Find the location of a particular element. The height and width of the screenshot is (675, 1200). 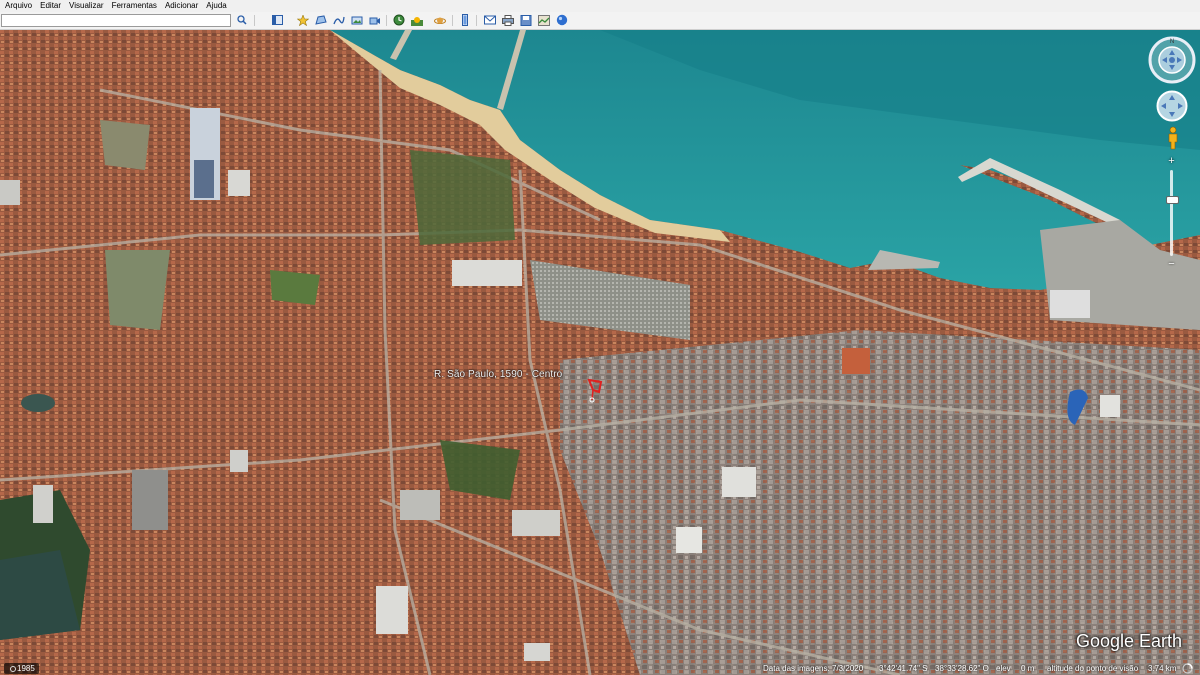

solar-roof is located at coordinates (204, 179).